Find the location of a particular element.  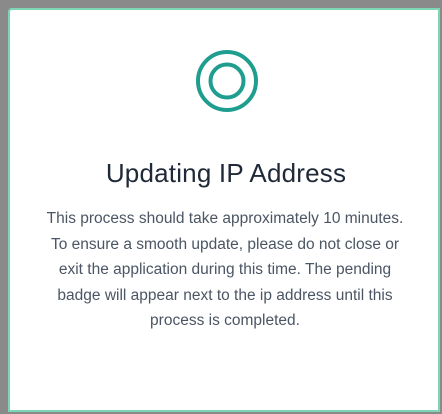

dialog-title: Updating IP Address is located at coordinates (226, 173).